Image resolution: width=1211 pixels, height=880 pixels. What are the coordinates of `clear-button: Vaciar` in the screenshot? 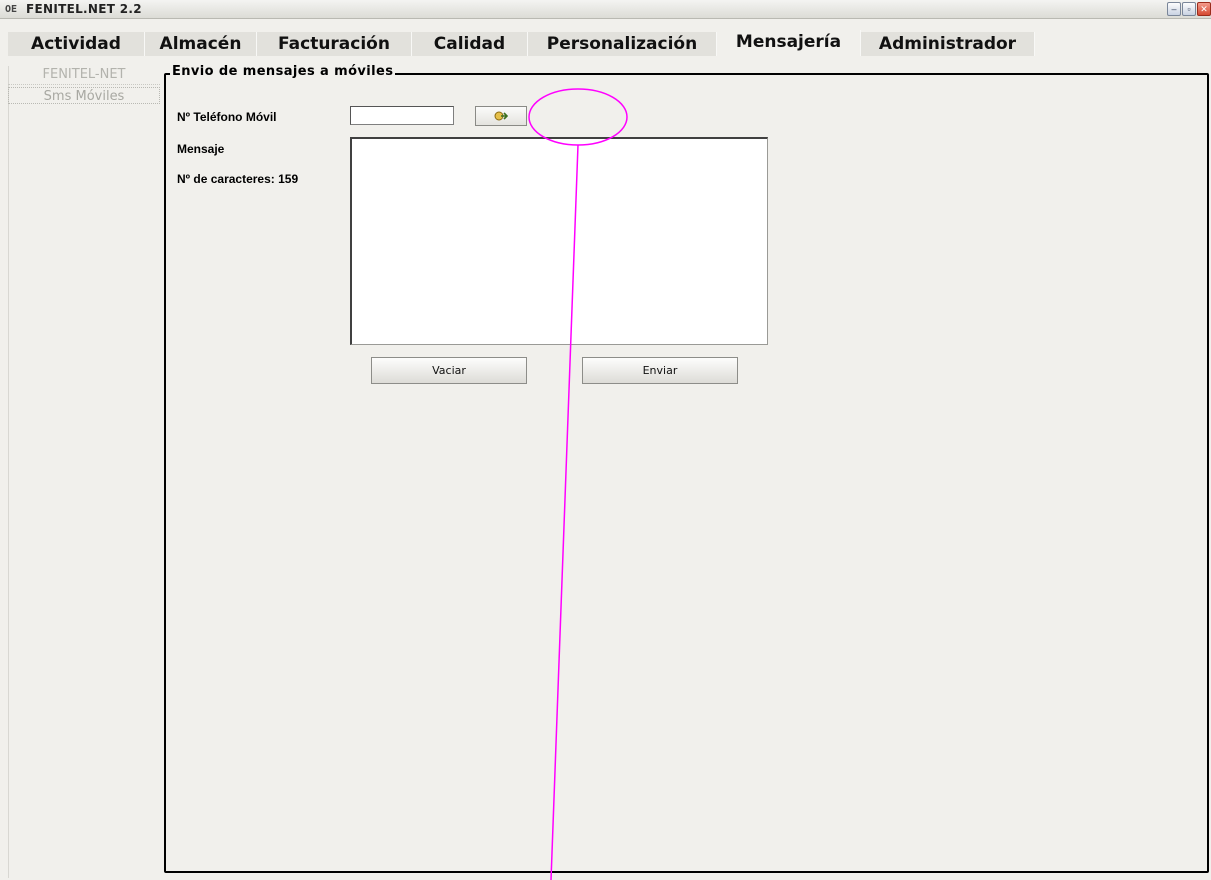 It's located at (449, 370).